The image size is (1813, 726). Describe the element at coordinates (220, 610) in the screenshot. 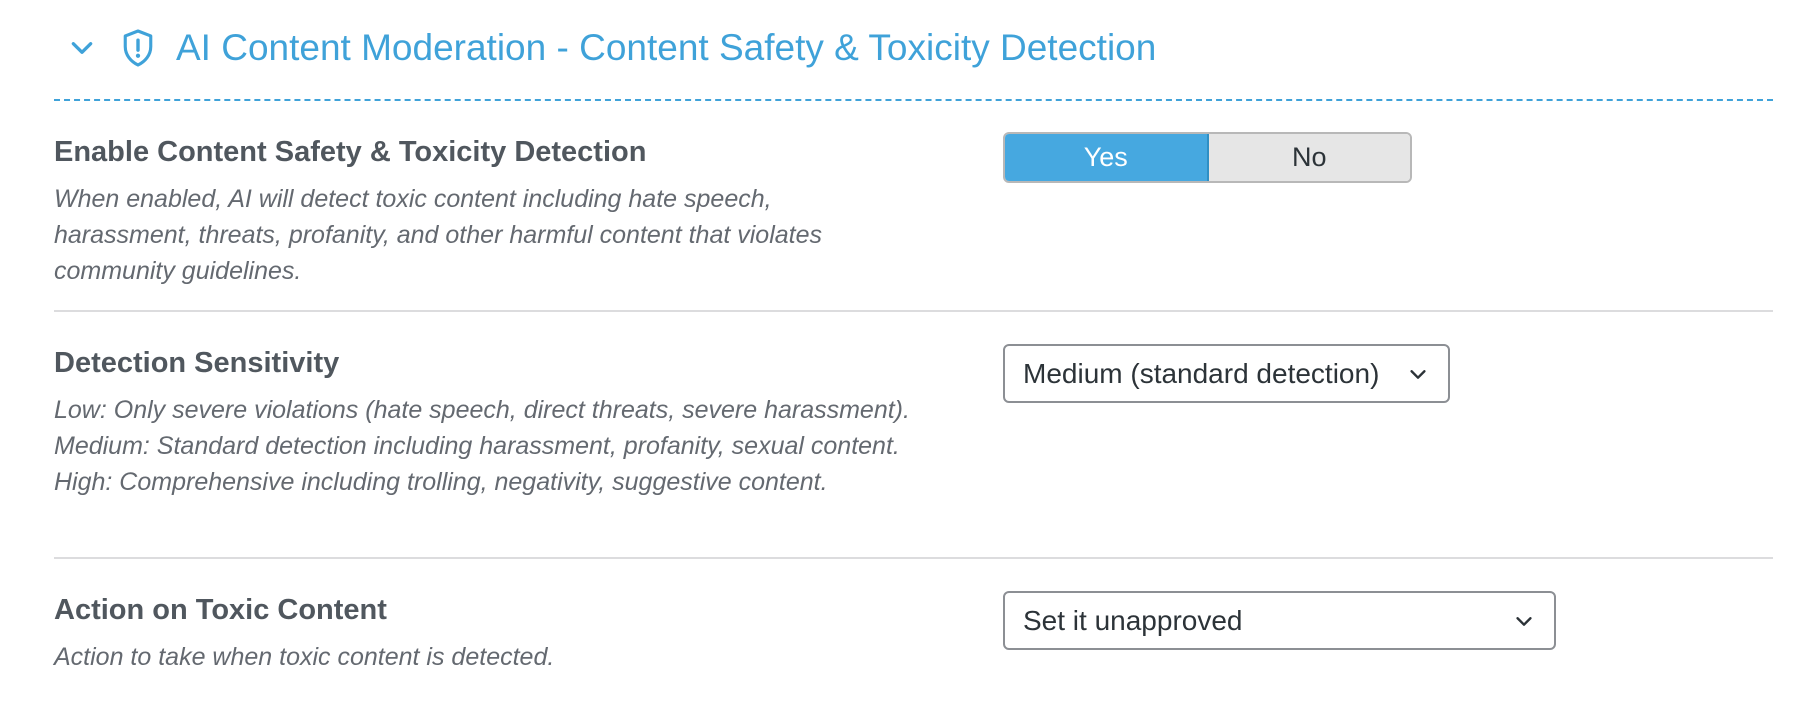

I see `setting-label: Action on Toxic Content` at that location.